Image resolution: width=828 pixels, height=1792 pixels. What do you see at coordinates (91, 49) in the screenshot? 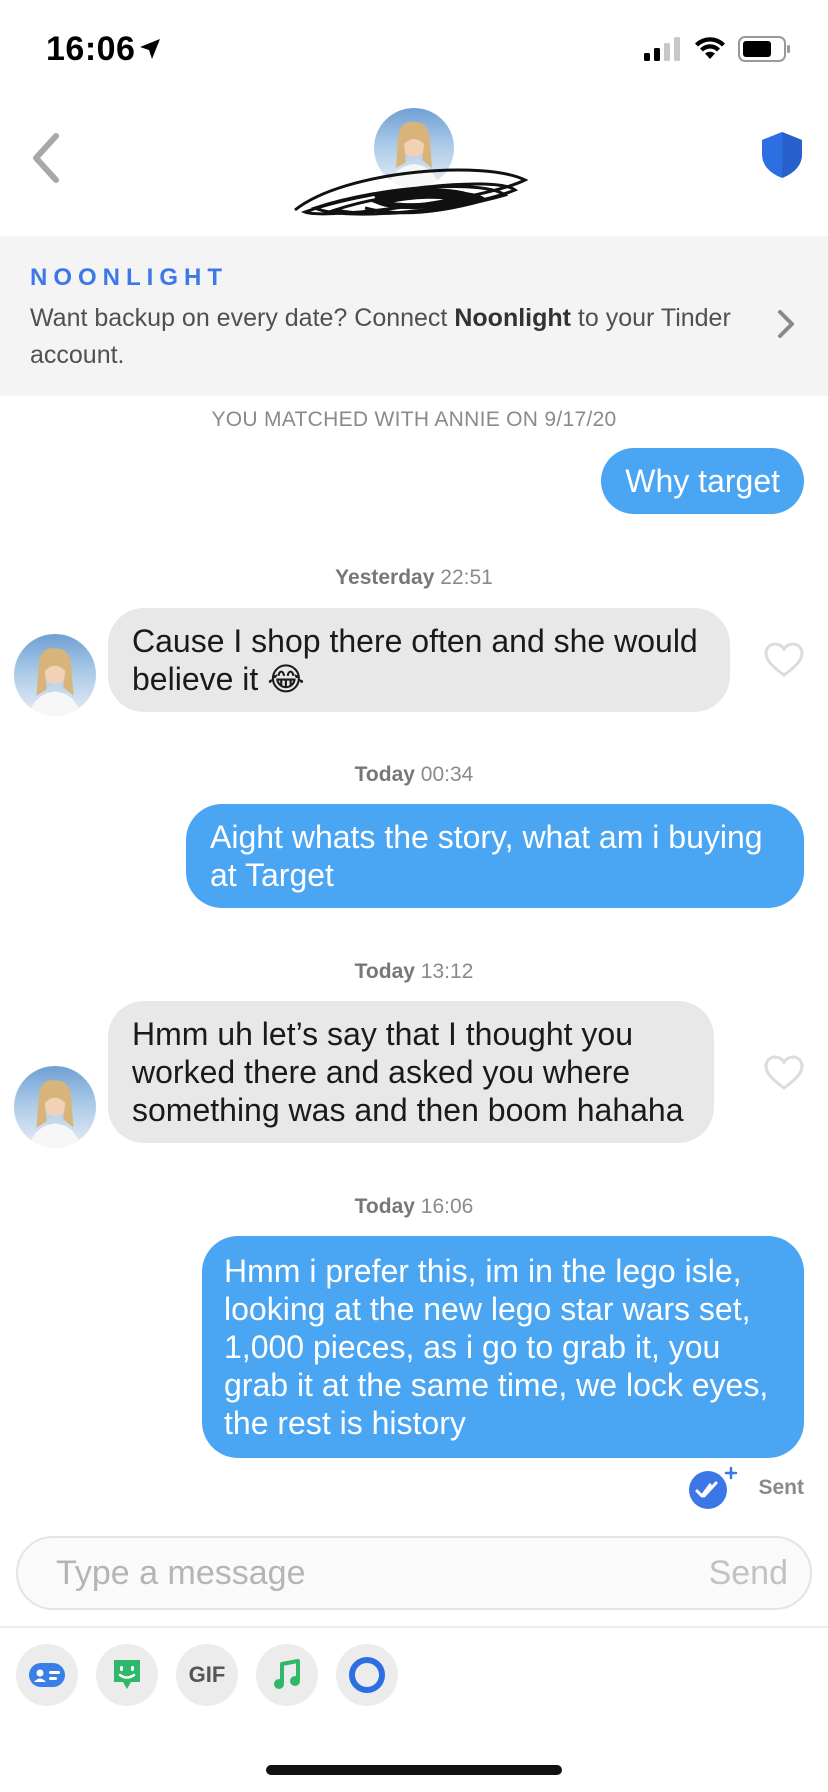
I see `status-time: 16:06` at bounding box center [91, 49].